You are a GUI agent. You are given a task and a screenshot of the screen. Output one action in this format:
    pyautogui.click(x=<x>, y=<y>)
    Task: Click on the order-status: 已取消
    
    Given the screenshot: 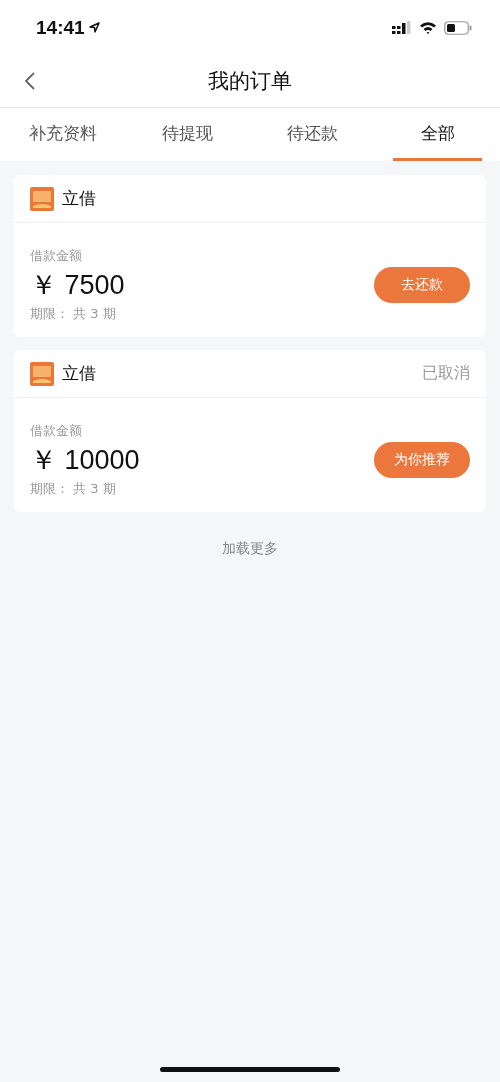 What is the action you would take?
    pyautogui.click(x=446, y=373)
    